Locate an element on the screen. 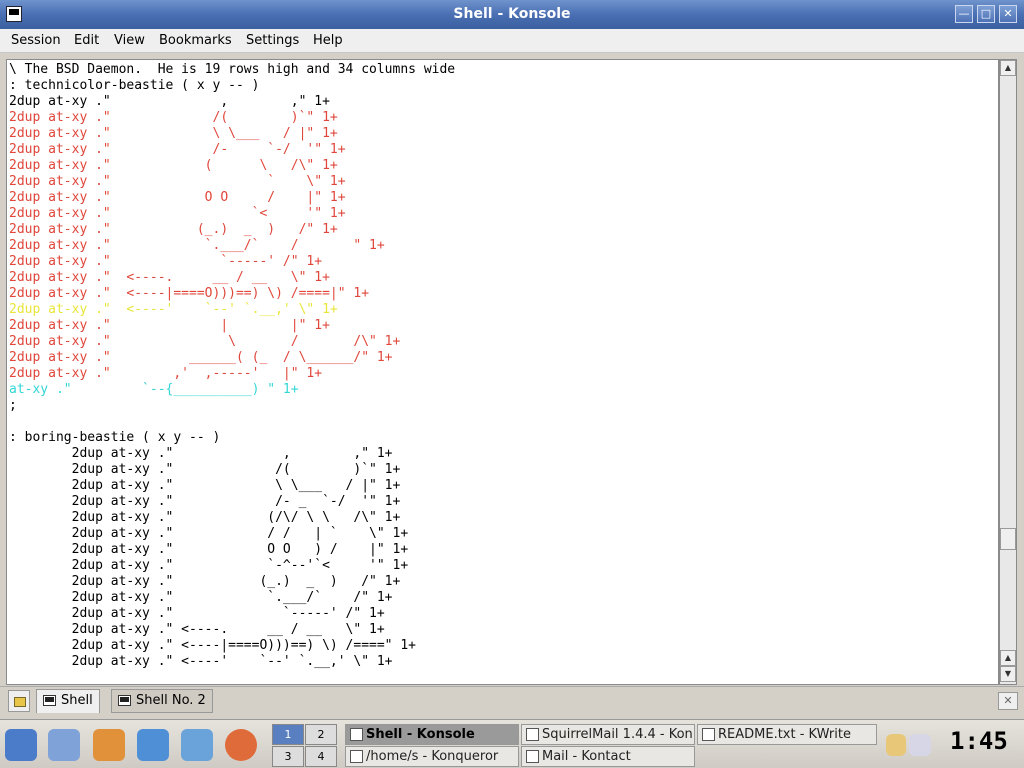 This screenshot has height=768, width=1024. terminal-line: 2dup at-xy ." O O ) / |" 1+ is located at coordinates (209, 549).